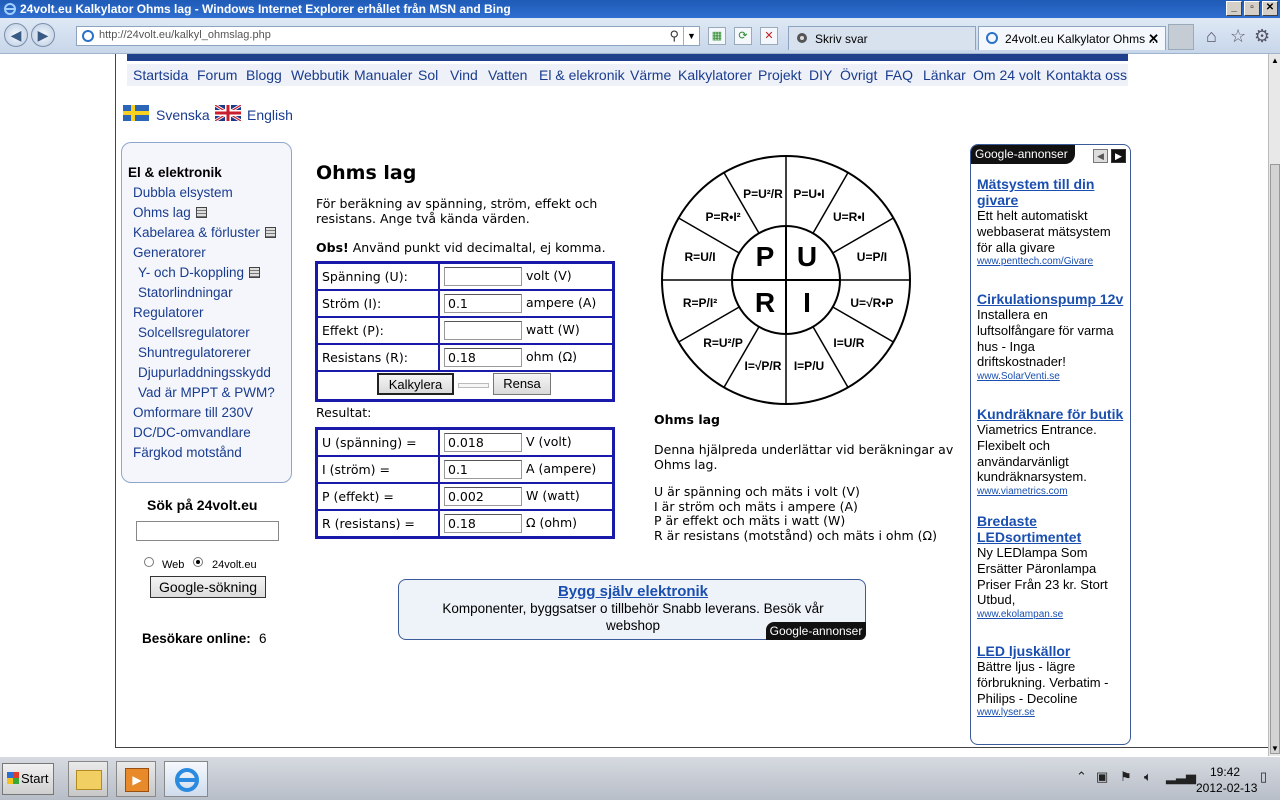 Image resolution: width=1280 pixels, height=800 pixels. I want to click on ad-title: Bredaste LEDsortimentet, so click(1052, 529).